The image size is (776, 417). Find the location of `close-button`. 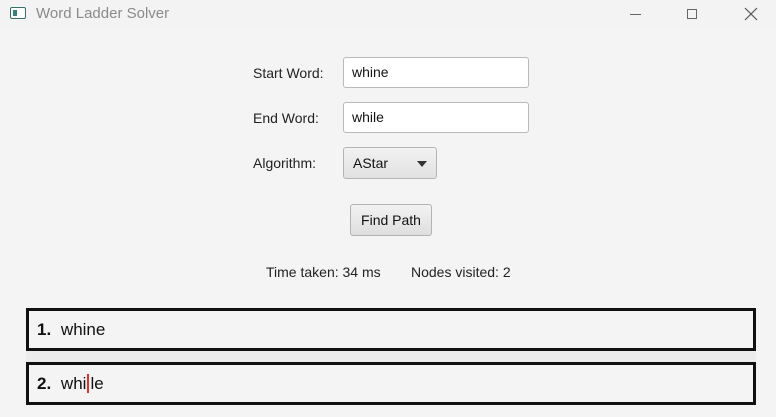

close-button is located at coordinates (751, 14).